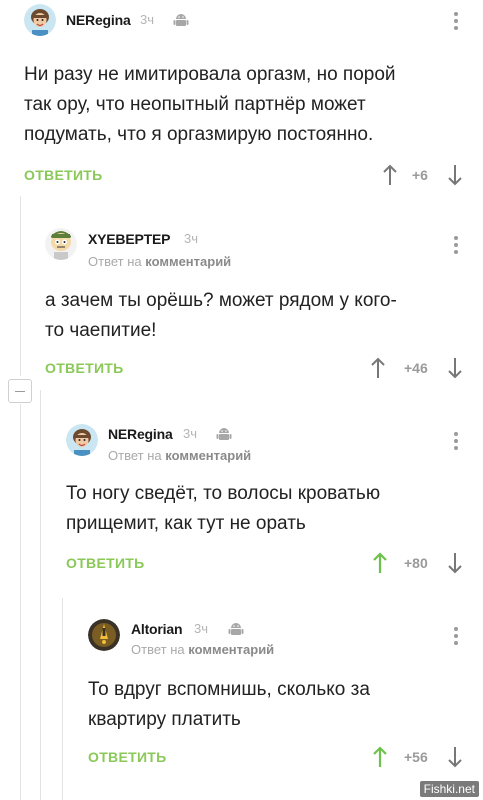 The height and width of the screenshot is (800, 483). What do you see at coordinates (416, 368) in the screenshot?
I see `rating-value: +46` at bounding box center [416, 368].